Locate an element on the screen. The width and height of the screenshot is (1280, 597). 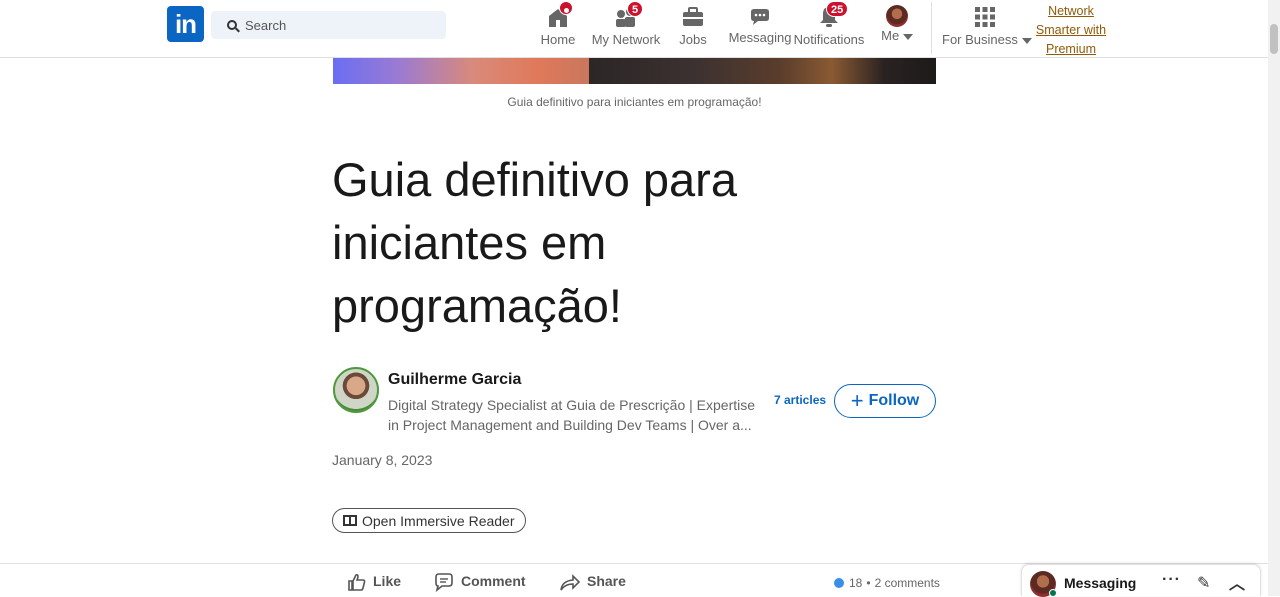
author-articles-link: 7 articles is located at coordinates (800, 400).